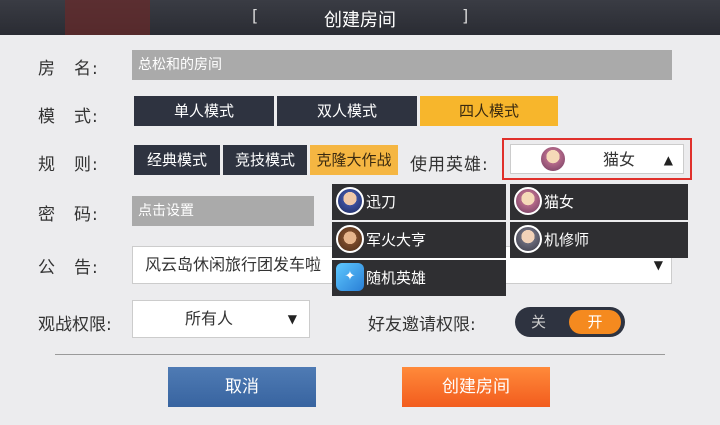 Image resolution: width=720 pixels, height=425 pixels. Describe the element at coordinates (177, 160) in the screenshot. I see `rule-classic-button: 经典模式` at that location.